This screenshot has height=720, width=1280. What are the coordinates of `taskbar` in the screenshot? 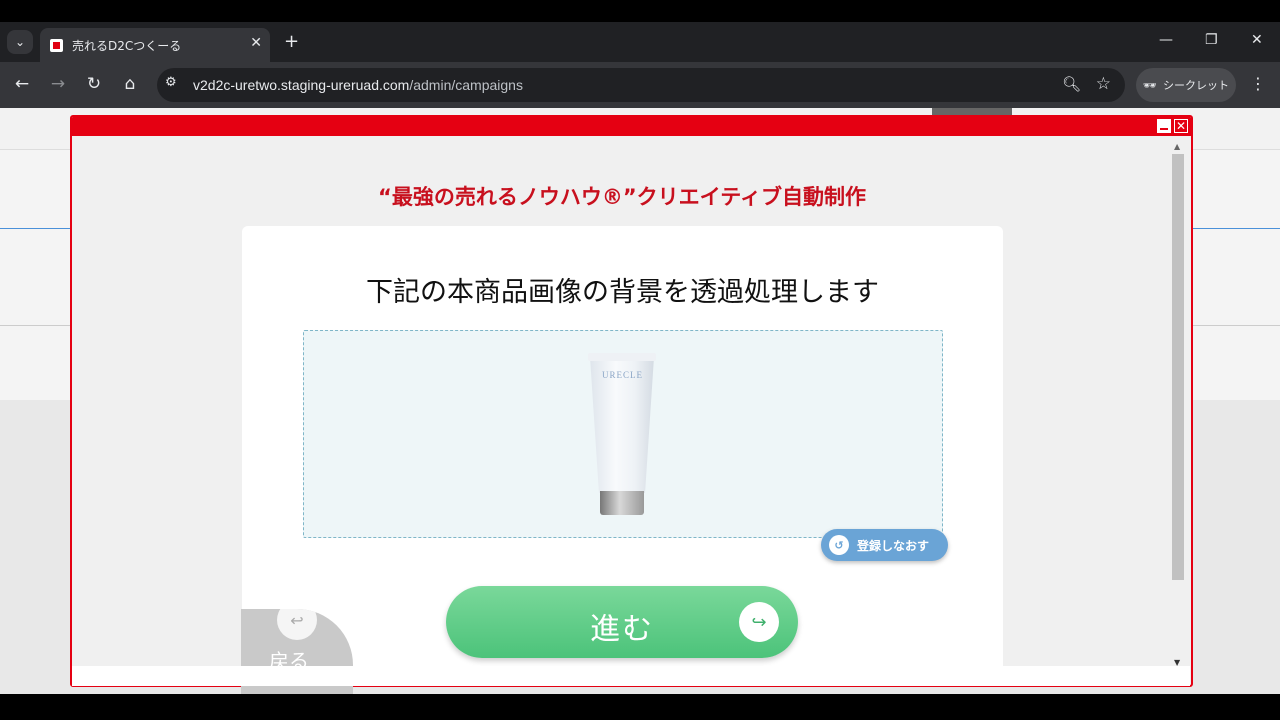 It's located at (640, 707).